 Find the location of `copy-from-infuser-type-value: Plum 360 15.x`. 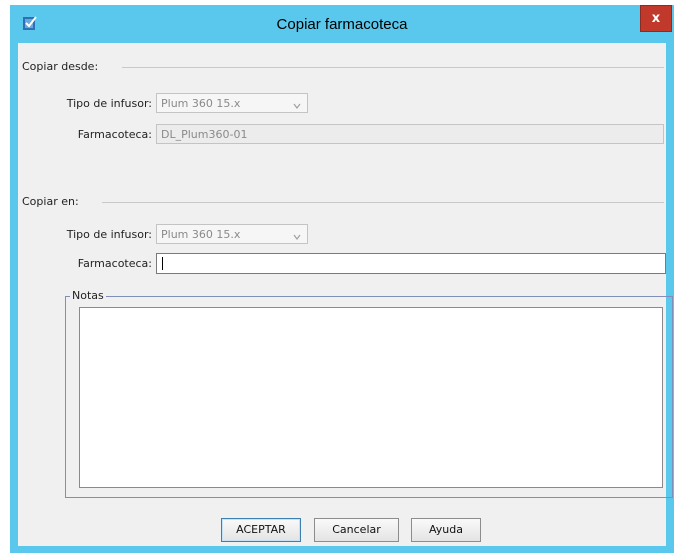

copy-from-infuser-type-value: Plum 360 15.x is located at coordinates (201, 103).